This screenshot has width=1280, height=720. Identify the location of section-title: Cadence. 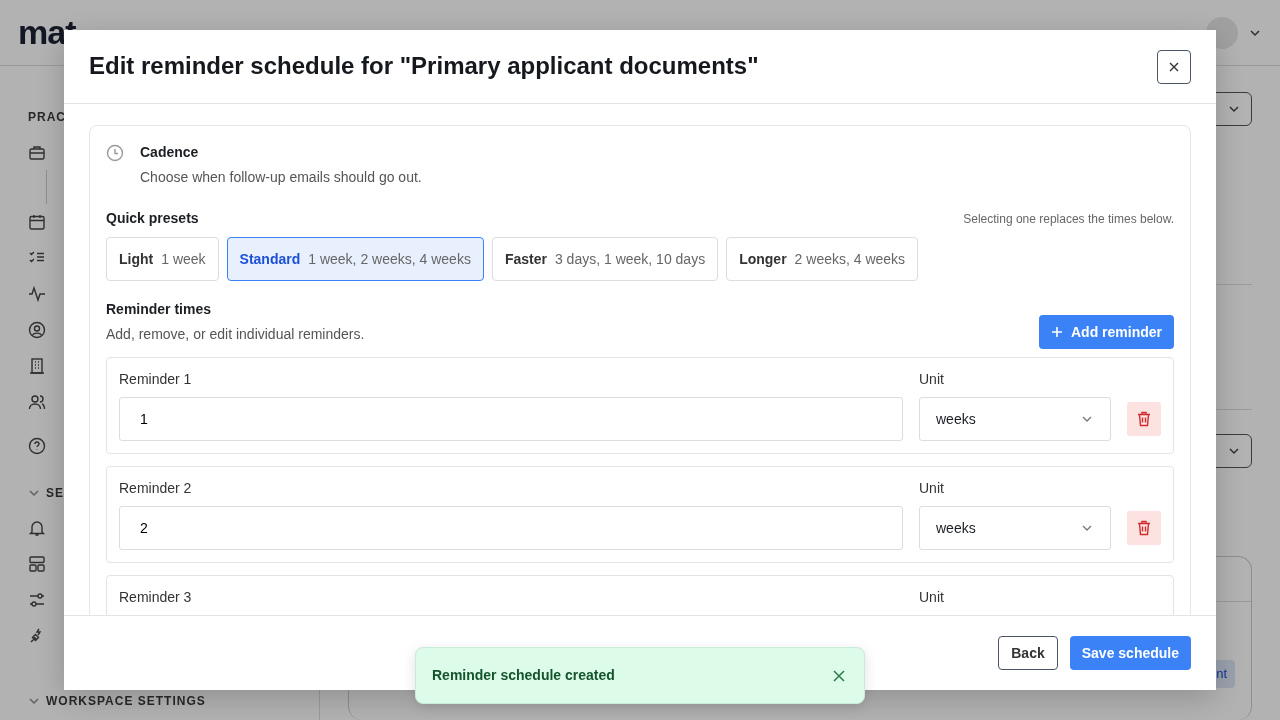
(170, 152).